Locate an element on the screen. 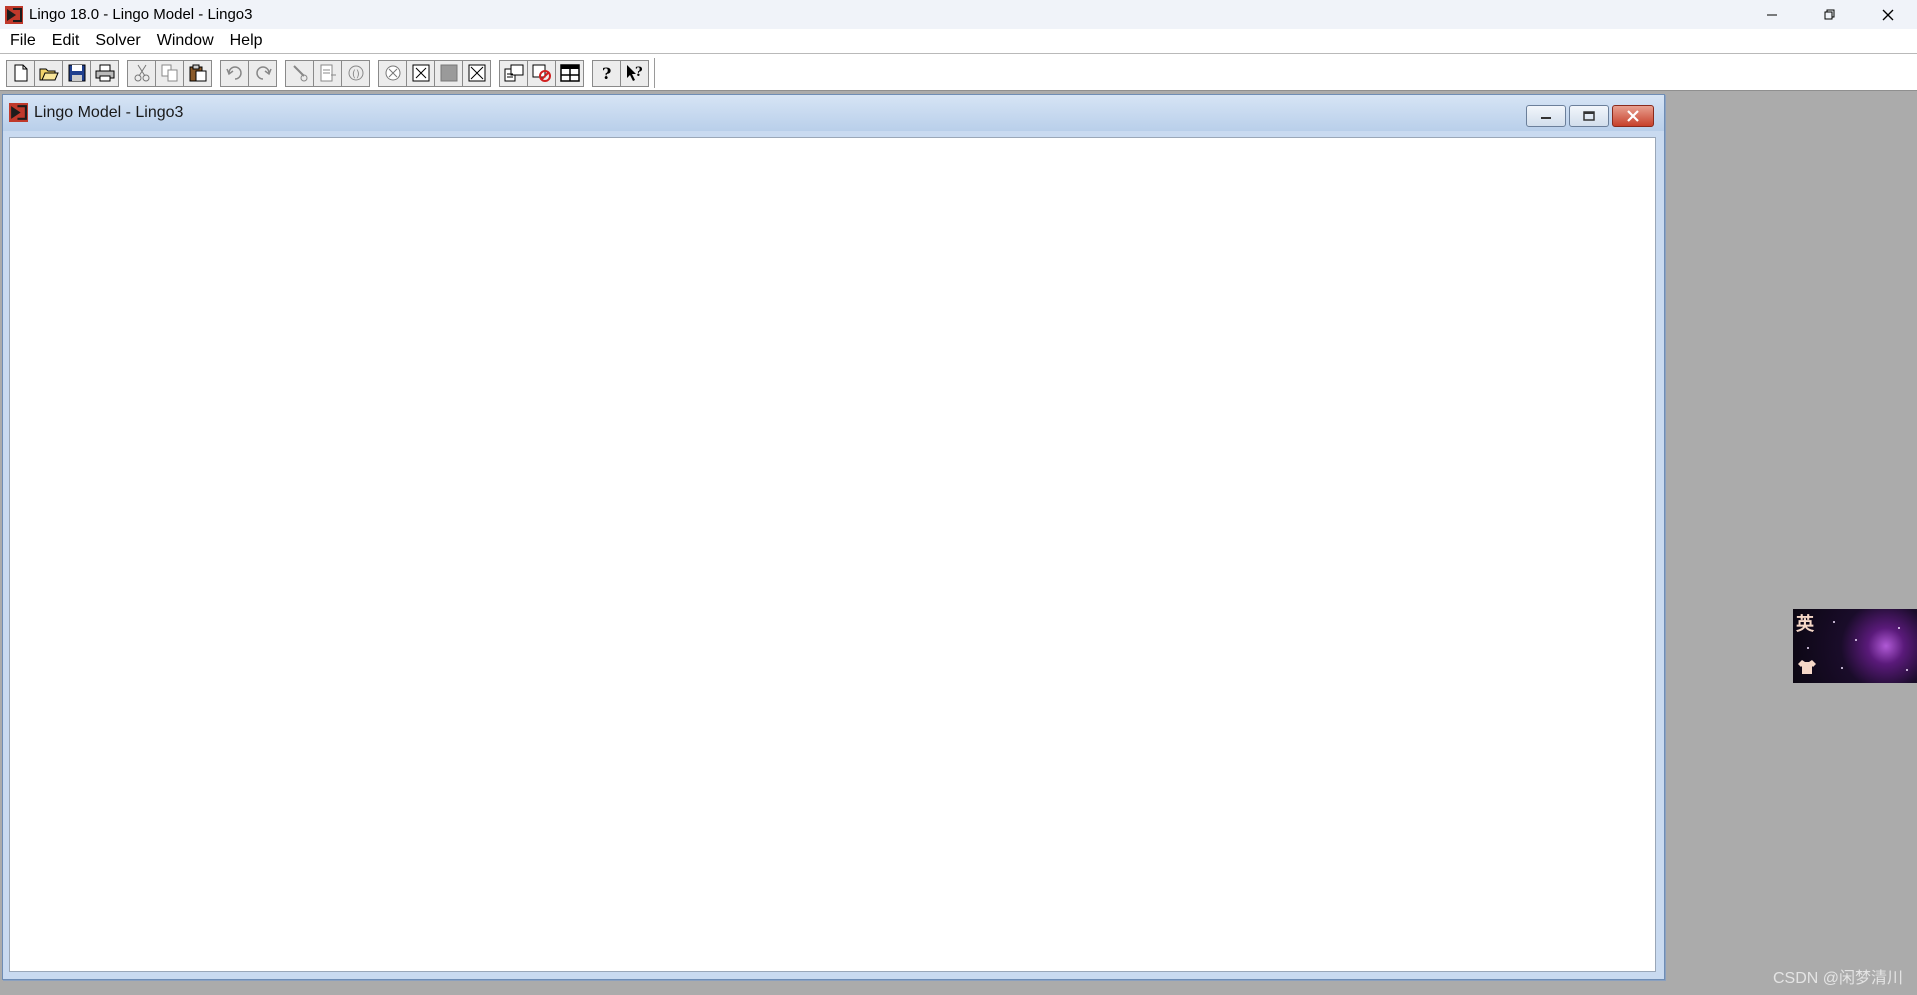 This screenshot has width=1917, height=995. undo-icon is located at coordinates (234, 73).